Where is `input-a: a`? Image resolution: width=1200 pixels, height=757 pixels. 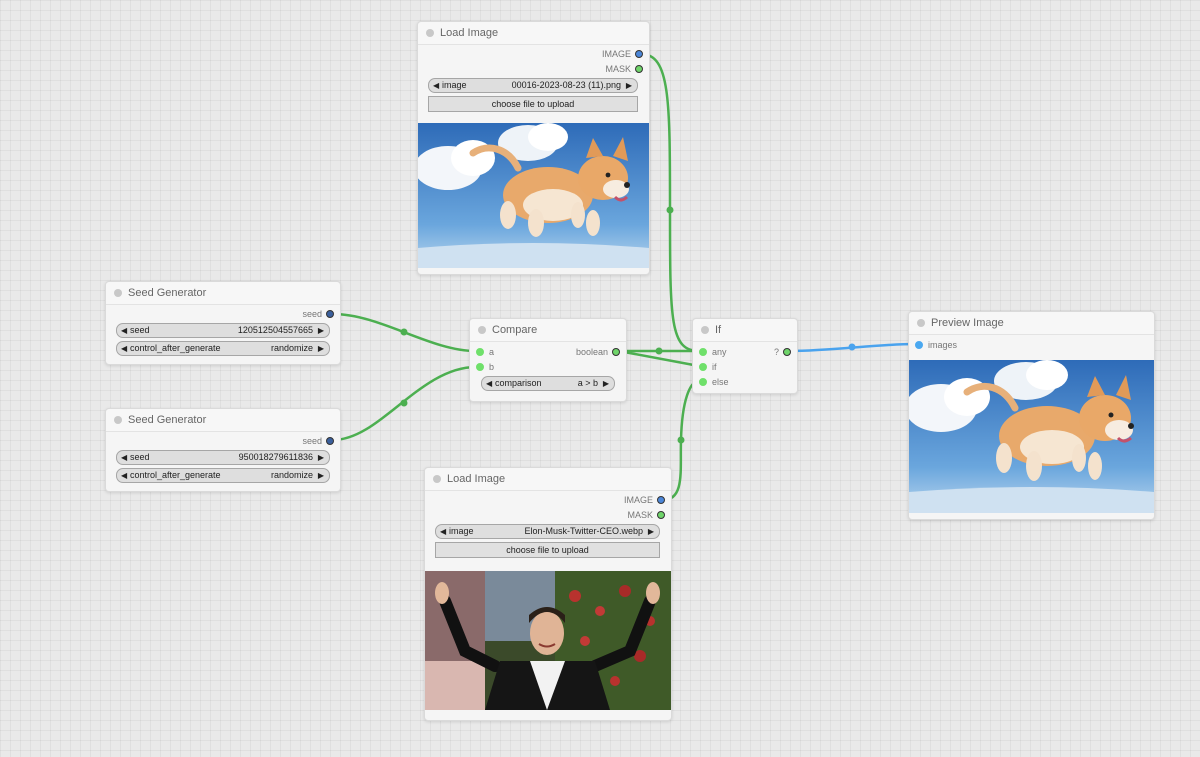 input-a: a is located at coordinates (485, 352).